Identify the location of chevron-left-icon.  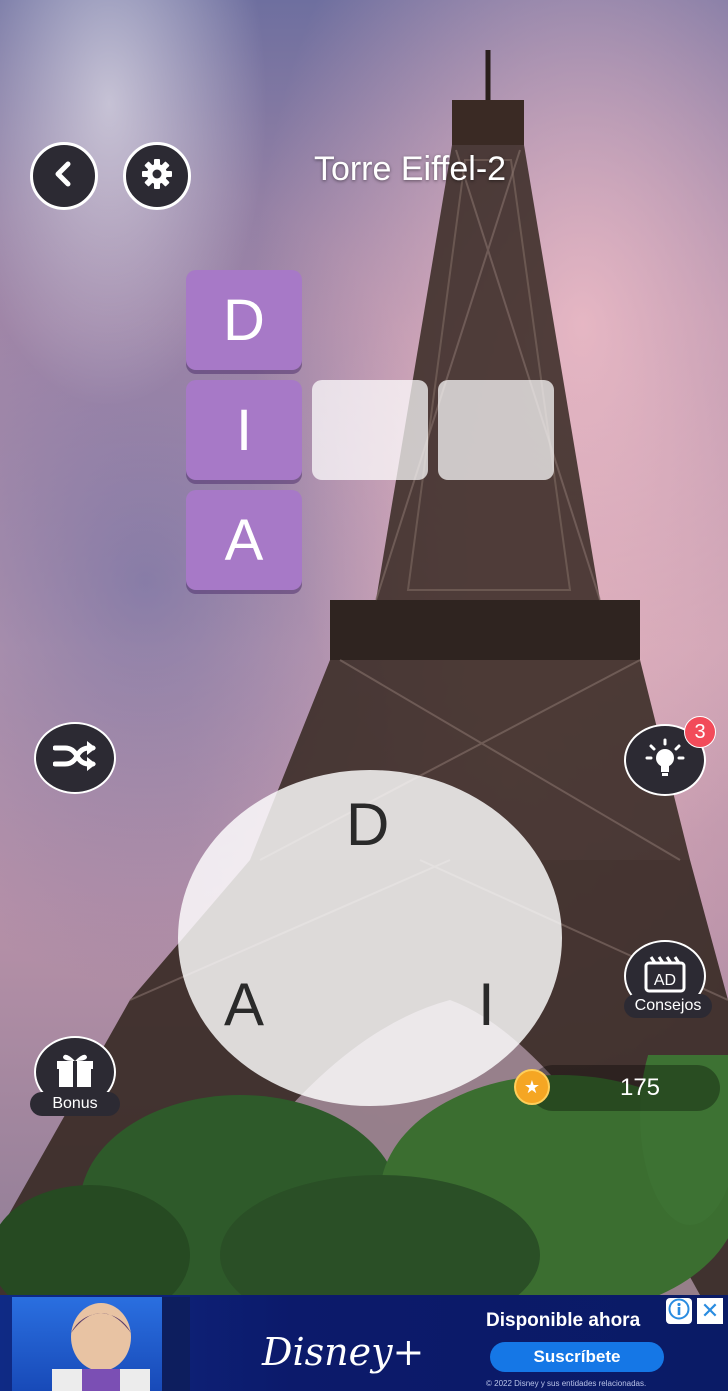
(64, 176).